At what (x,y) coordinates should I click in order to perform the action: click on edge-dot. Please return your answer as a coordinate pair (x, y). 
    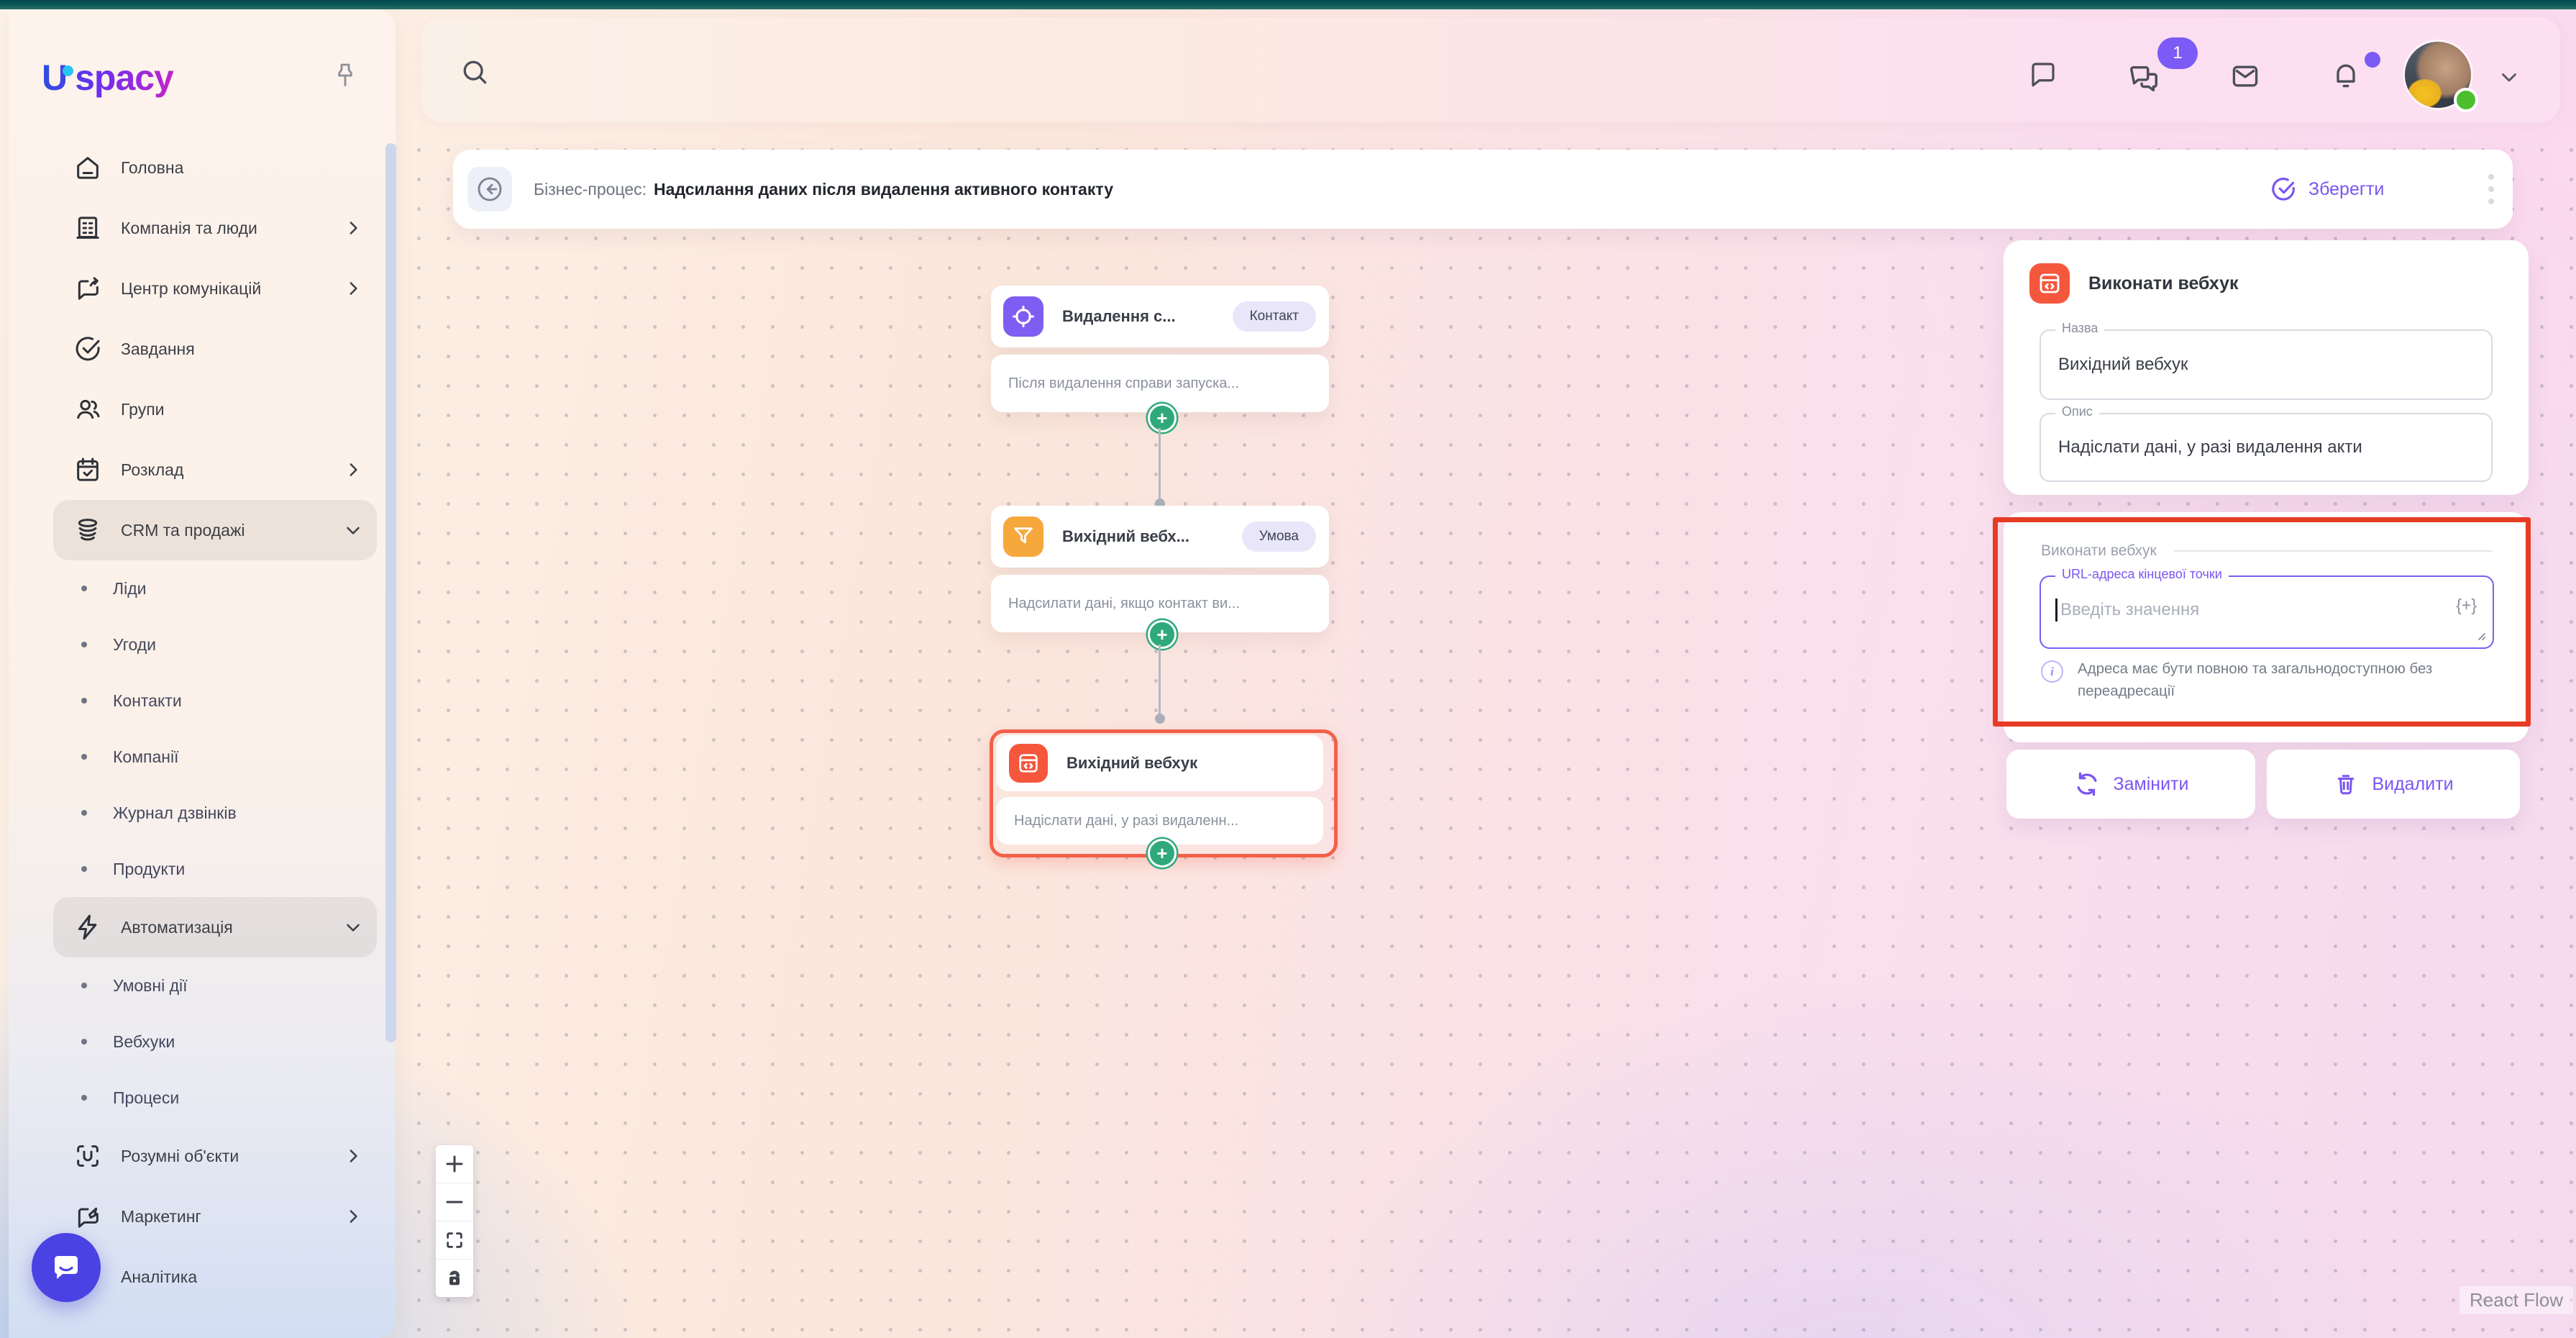
    Looking at the image, I should click on (1160, 719).